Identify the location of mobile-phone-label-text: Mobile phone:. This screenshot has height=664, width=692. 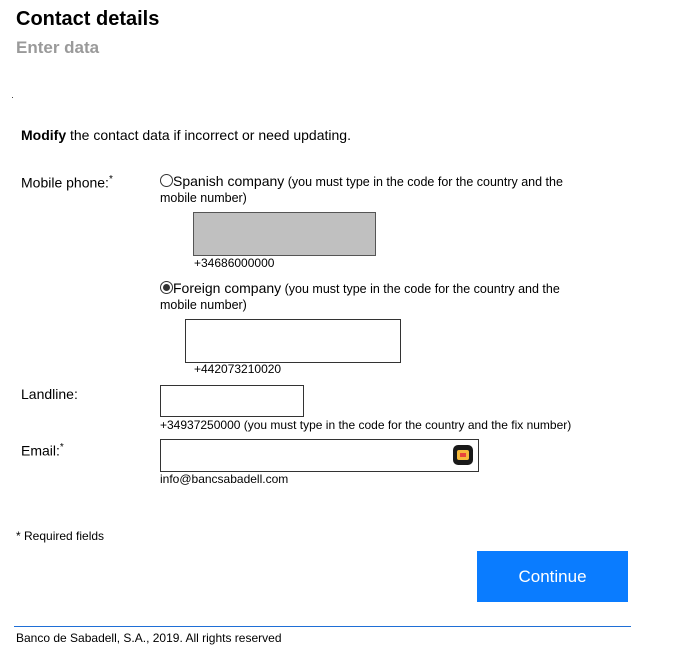
(65, 182).